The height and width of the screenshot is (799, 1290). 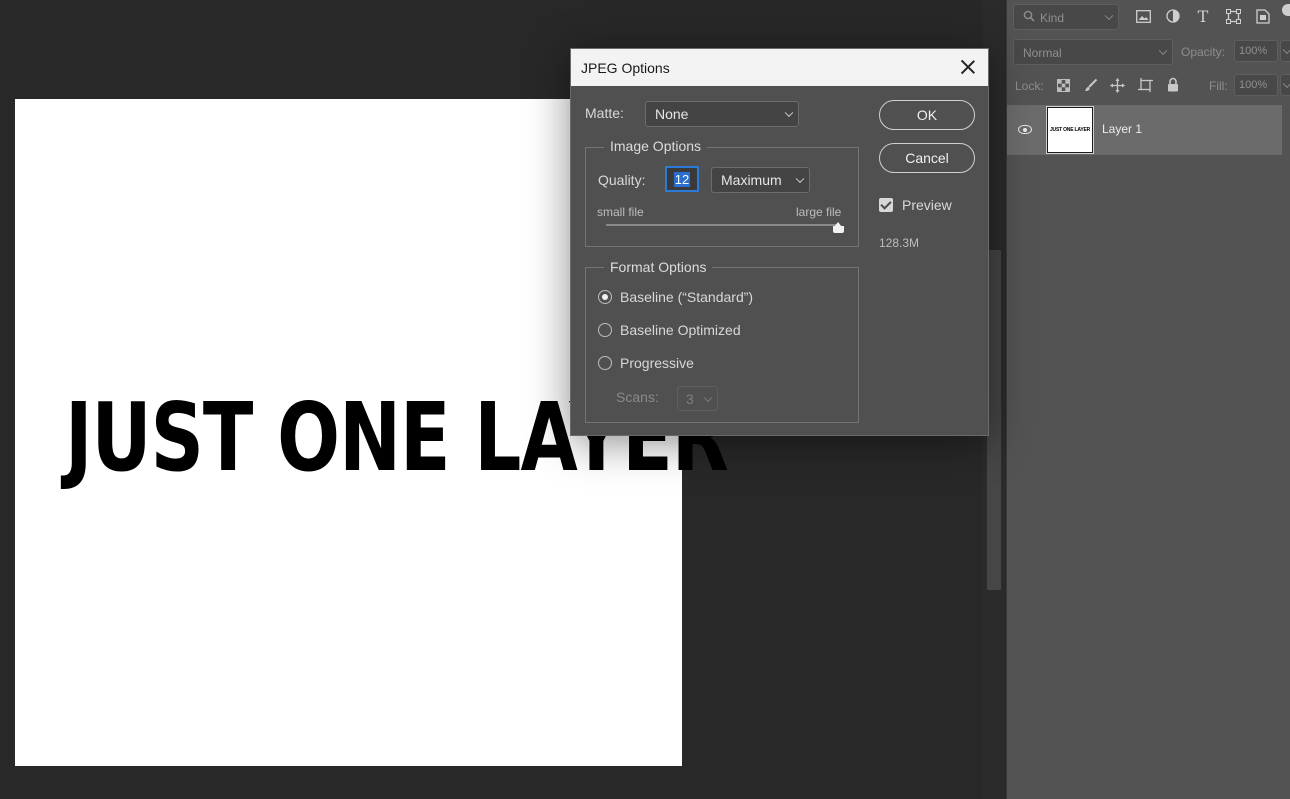 I want to click on fill-label: Fill:, so click(x=1218, y=86).